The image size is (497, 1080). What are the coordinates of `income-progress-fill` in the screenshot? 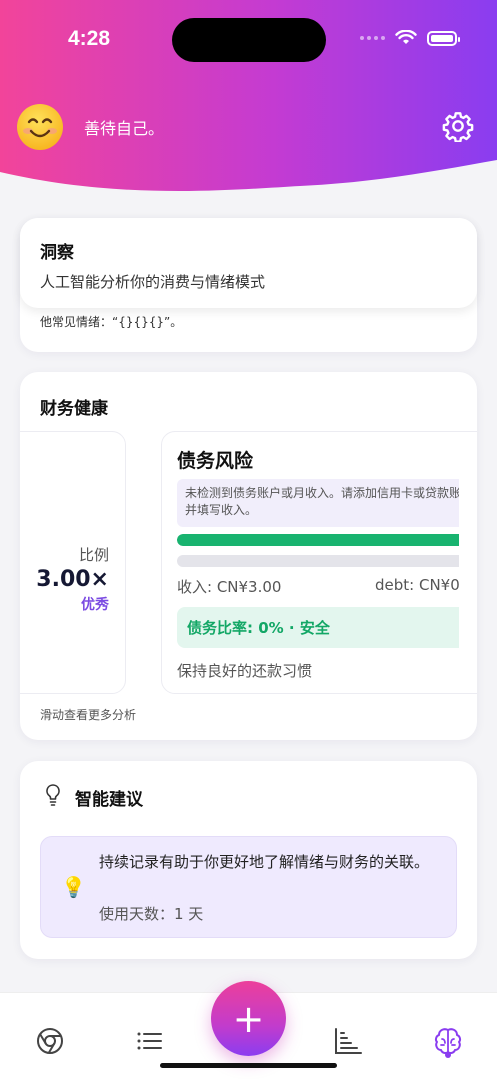 It's located at (318, 540).